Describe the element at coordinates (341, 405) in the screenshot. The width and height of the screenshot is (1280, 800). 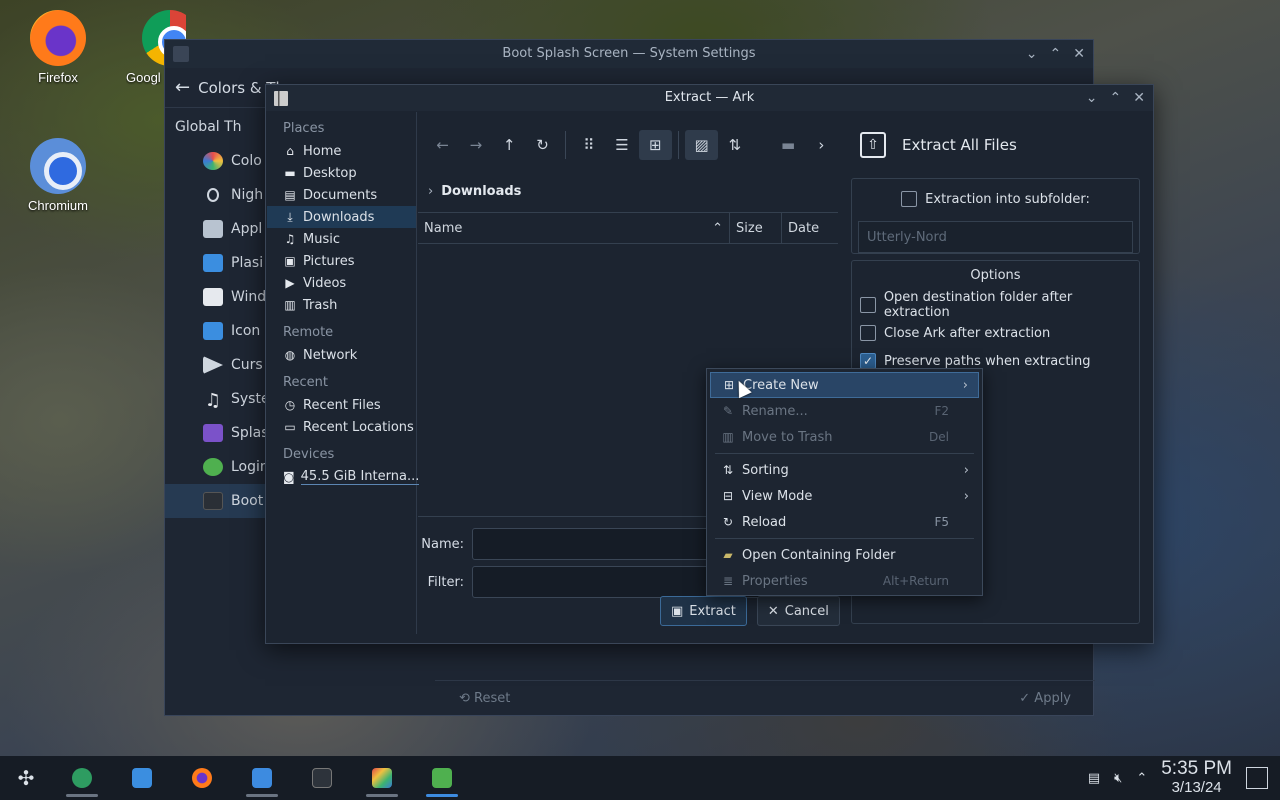
I see `place-recent-files: ◷ Recent Files` at that location.